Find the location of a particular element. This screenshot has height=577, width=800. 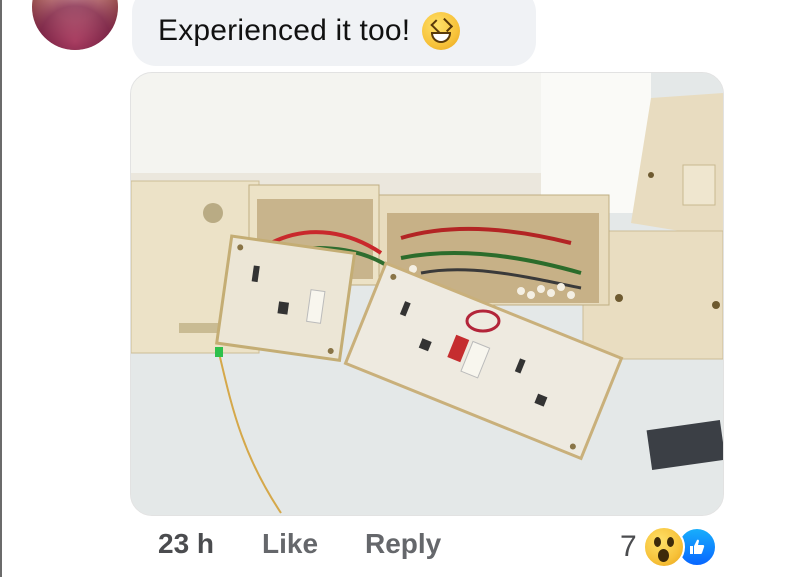

reaction-summary: 7 is located at coordinates (668, 547).